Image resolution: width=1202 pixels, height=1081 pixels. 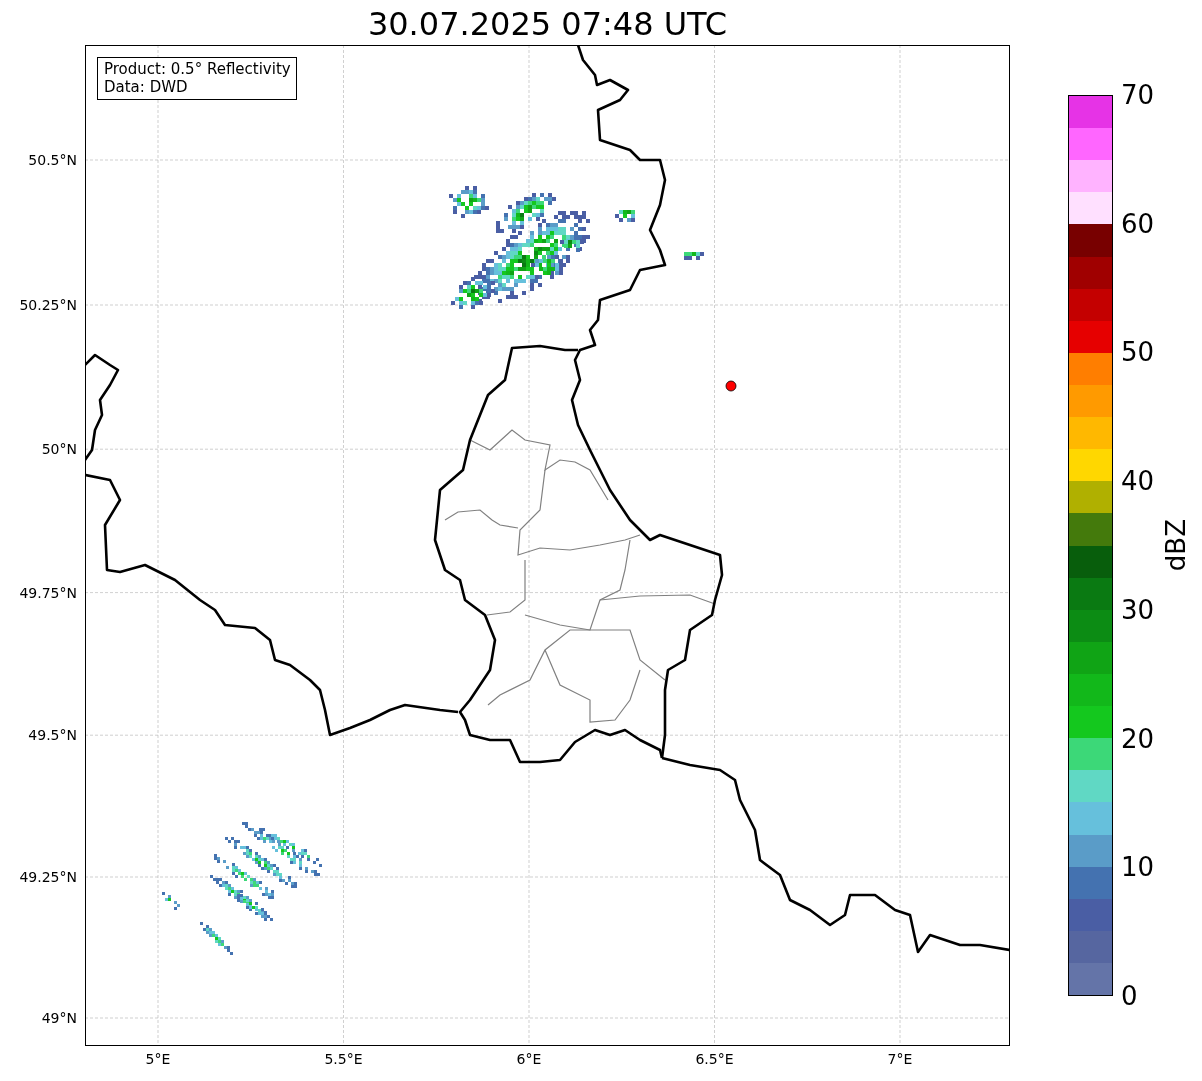 I want to click on latitude-label: 49°N, so click(x=59, y=1018).